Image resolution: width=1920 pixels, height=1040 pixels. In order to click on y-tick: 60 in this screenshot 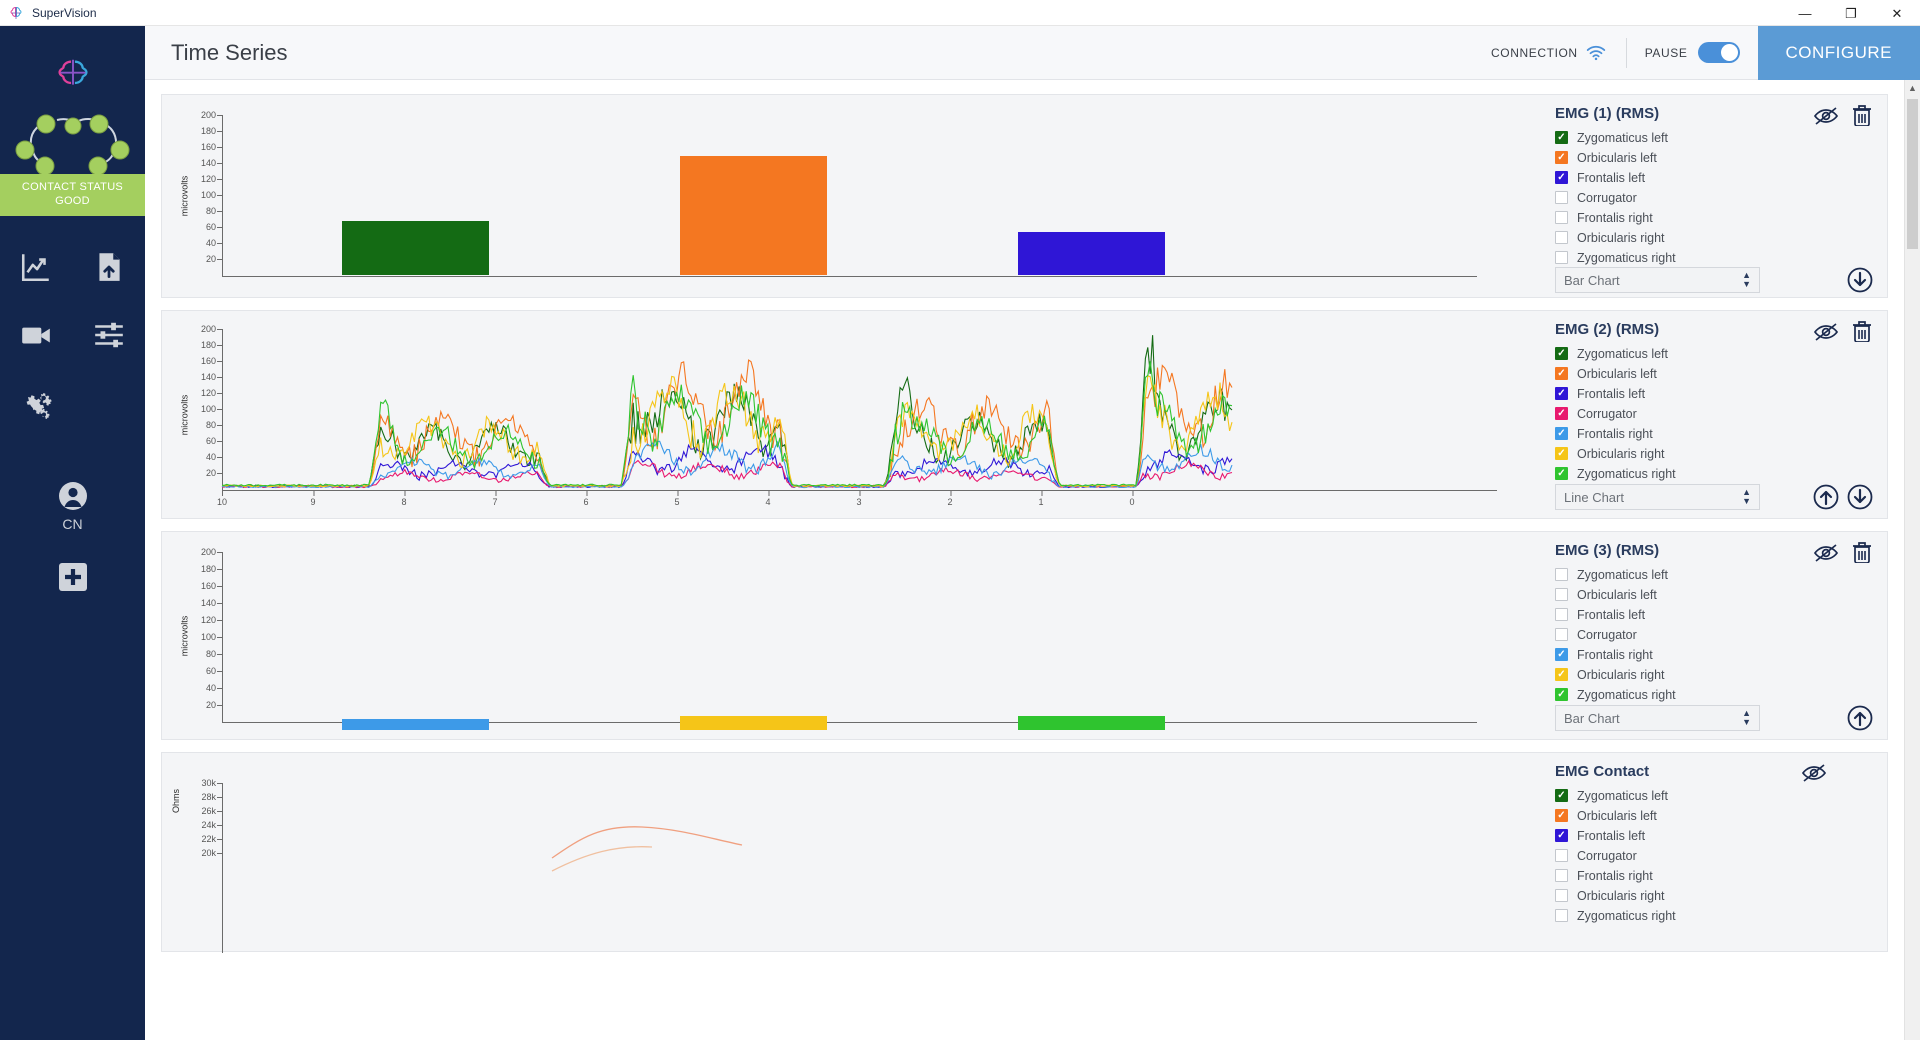, I will do `click(214, 441)`.